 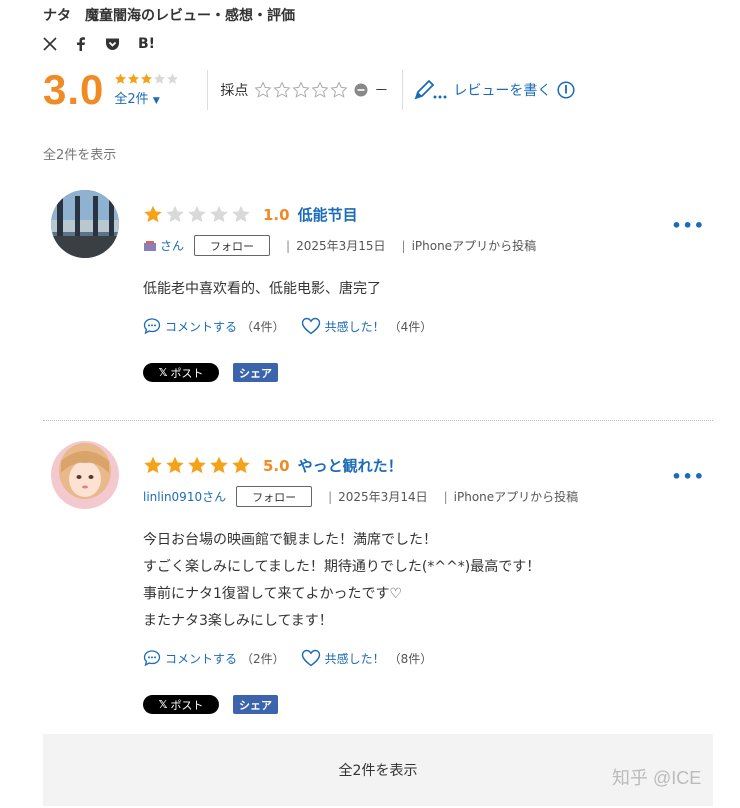 What do you see at coordinates (262, 289) in the screenshot?
I see `review-text: 低能老中喜欢看的、低能电影、唐完了` at bounding box center [262, 289].